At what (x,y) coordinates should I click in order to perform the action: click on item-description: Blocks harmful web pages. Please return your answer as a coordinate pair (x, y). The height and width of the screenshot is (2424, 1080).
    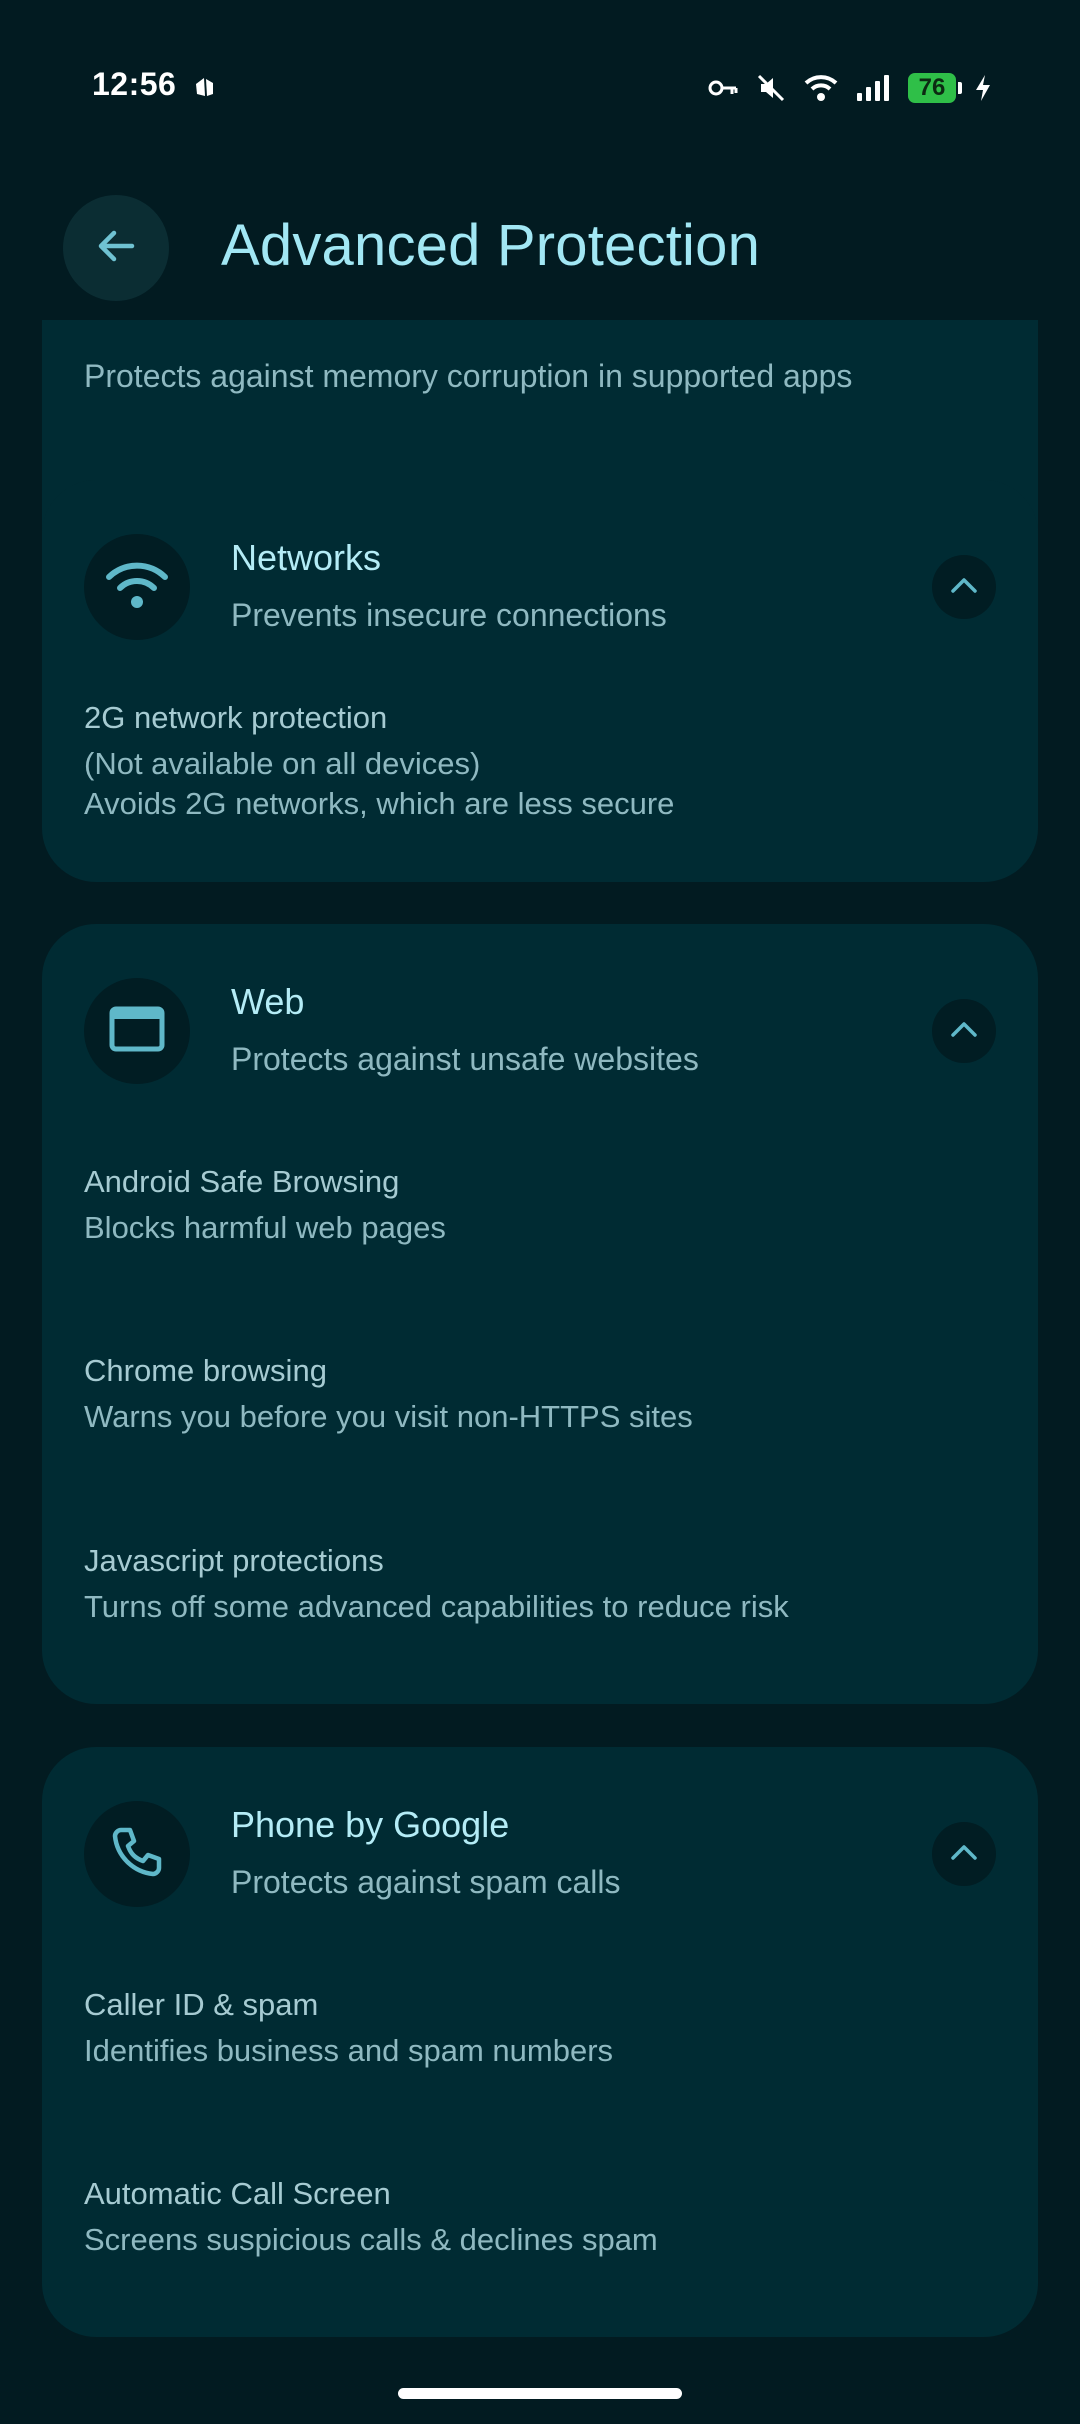
    Looking at the image, I should click on (265, 1227).